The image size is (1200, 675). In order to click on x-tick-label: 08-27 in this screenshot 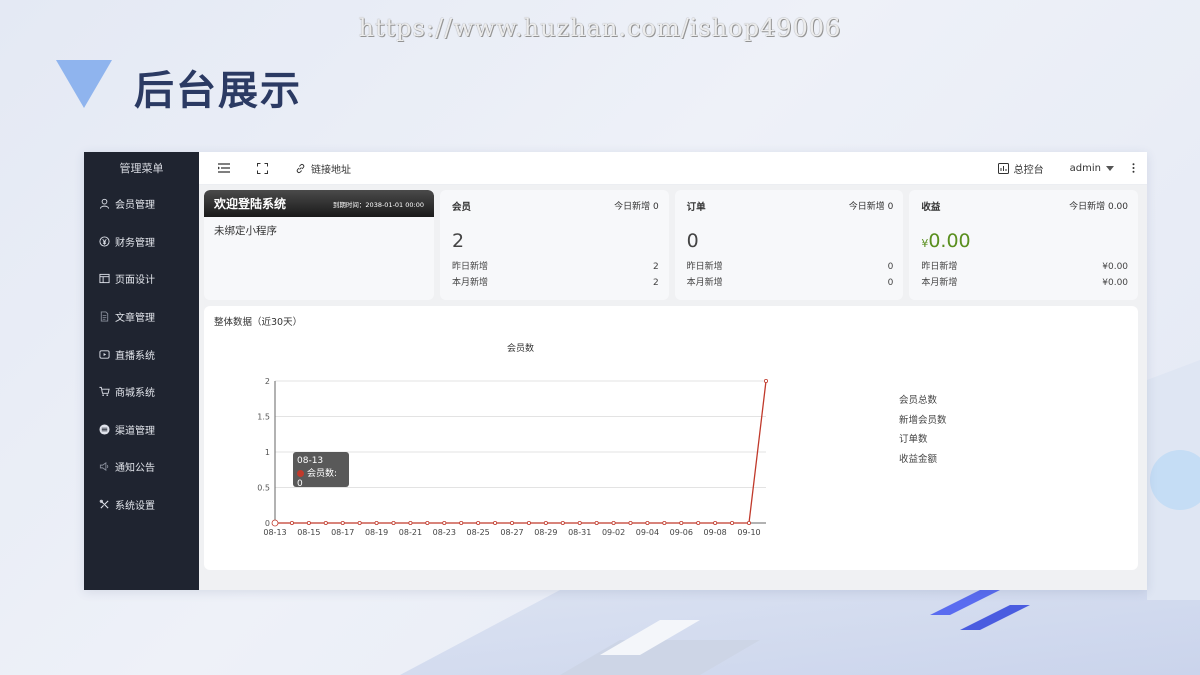, I will do `click(511, 532)`.